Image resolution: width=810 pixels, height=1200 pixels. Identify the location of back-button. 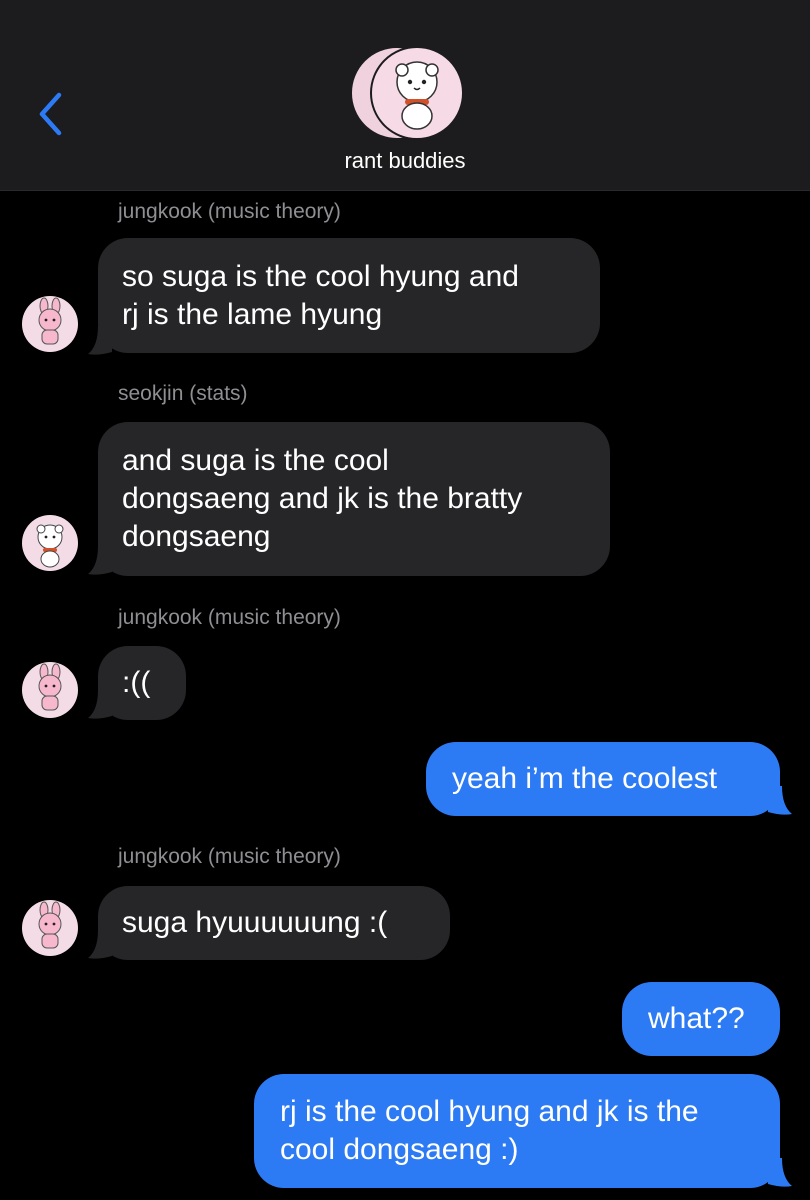
(50, 114).